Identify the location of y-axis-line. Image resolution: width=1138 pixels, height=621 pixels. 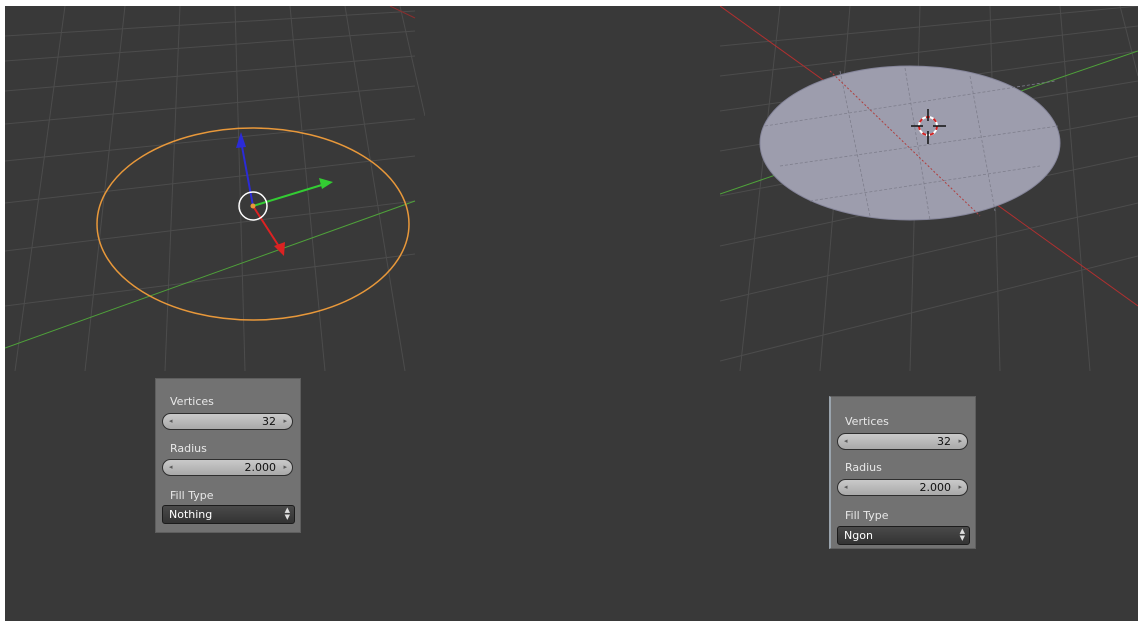
(210, 274).